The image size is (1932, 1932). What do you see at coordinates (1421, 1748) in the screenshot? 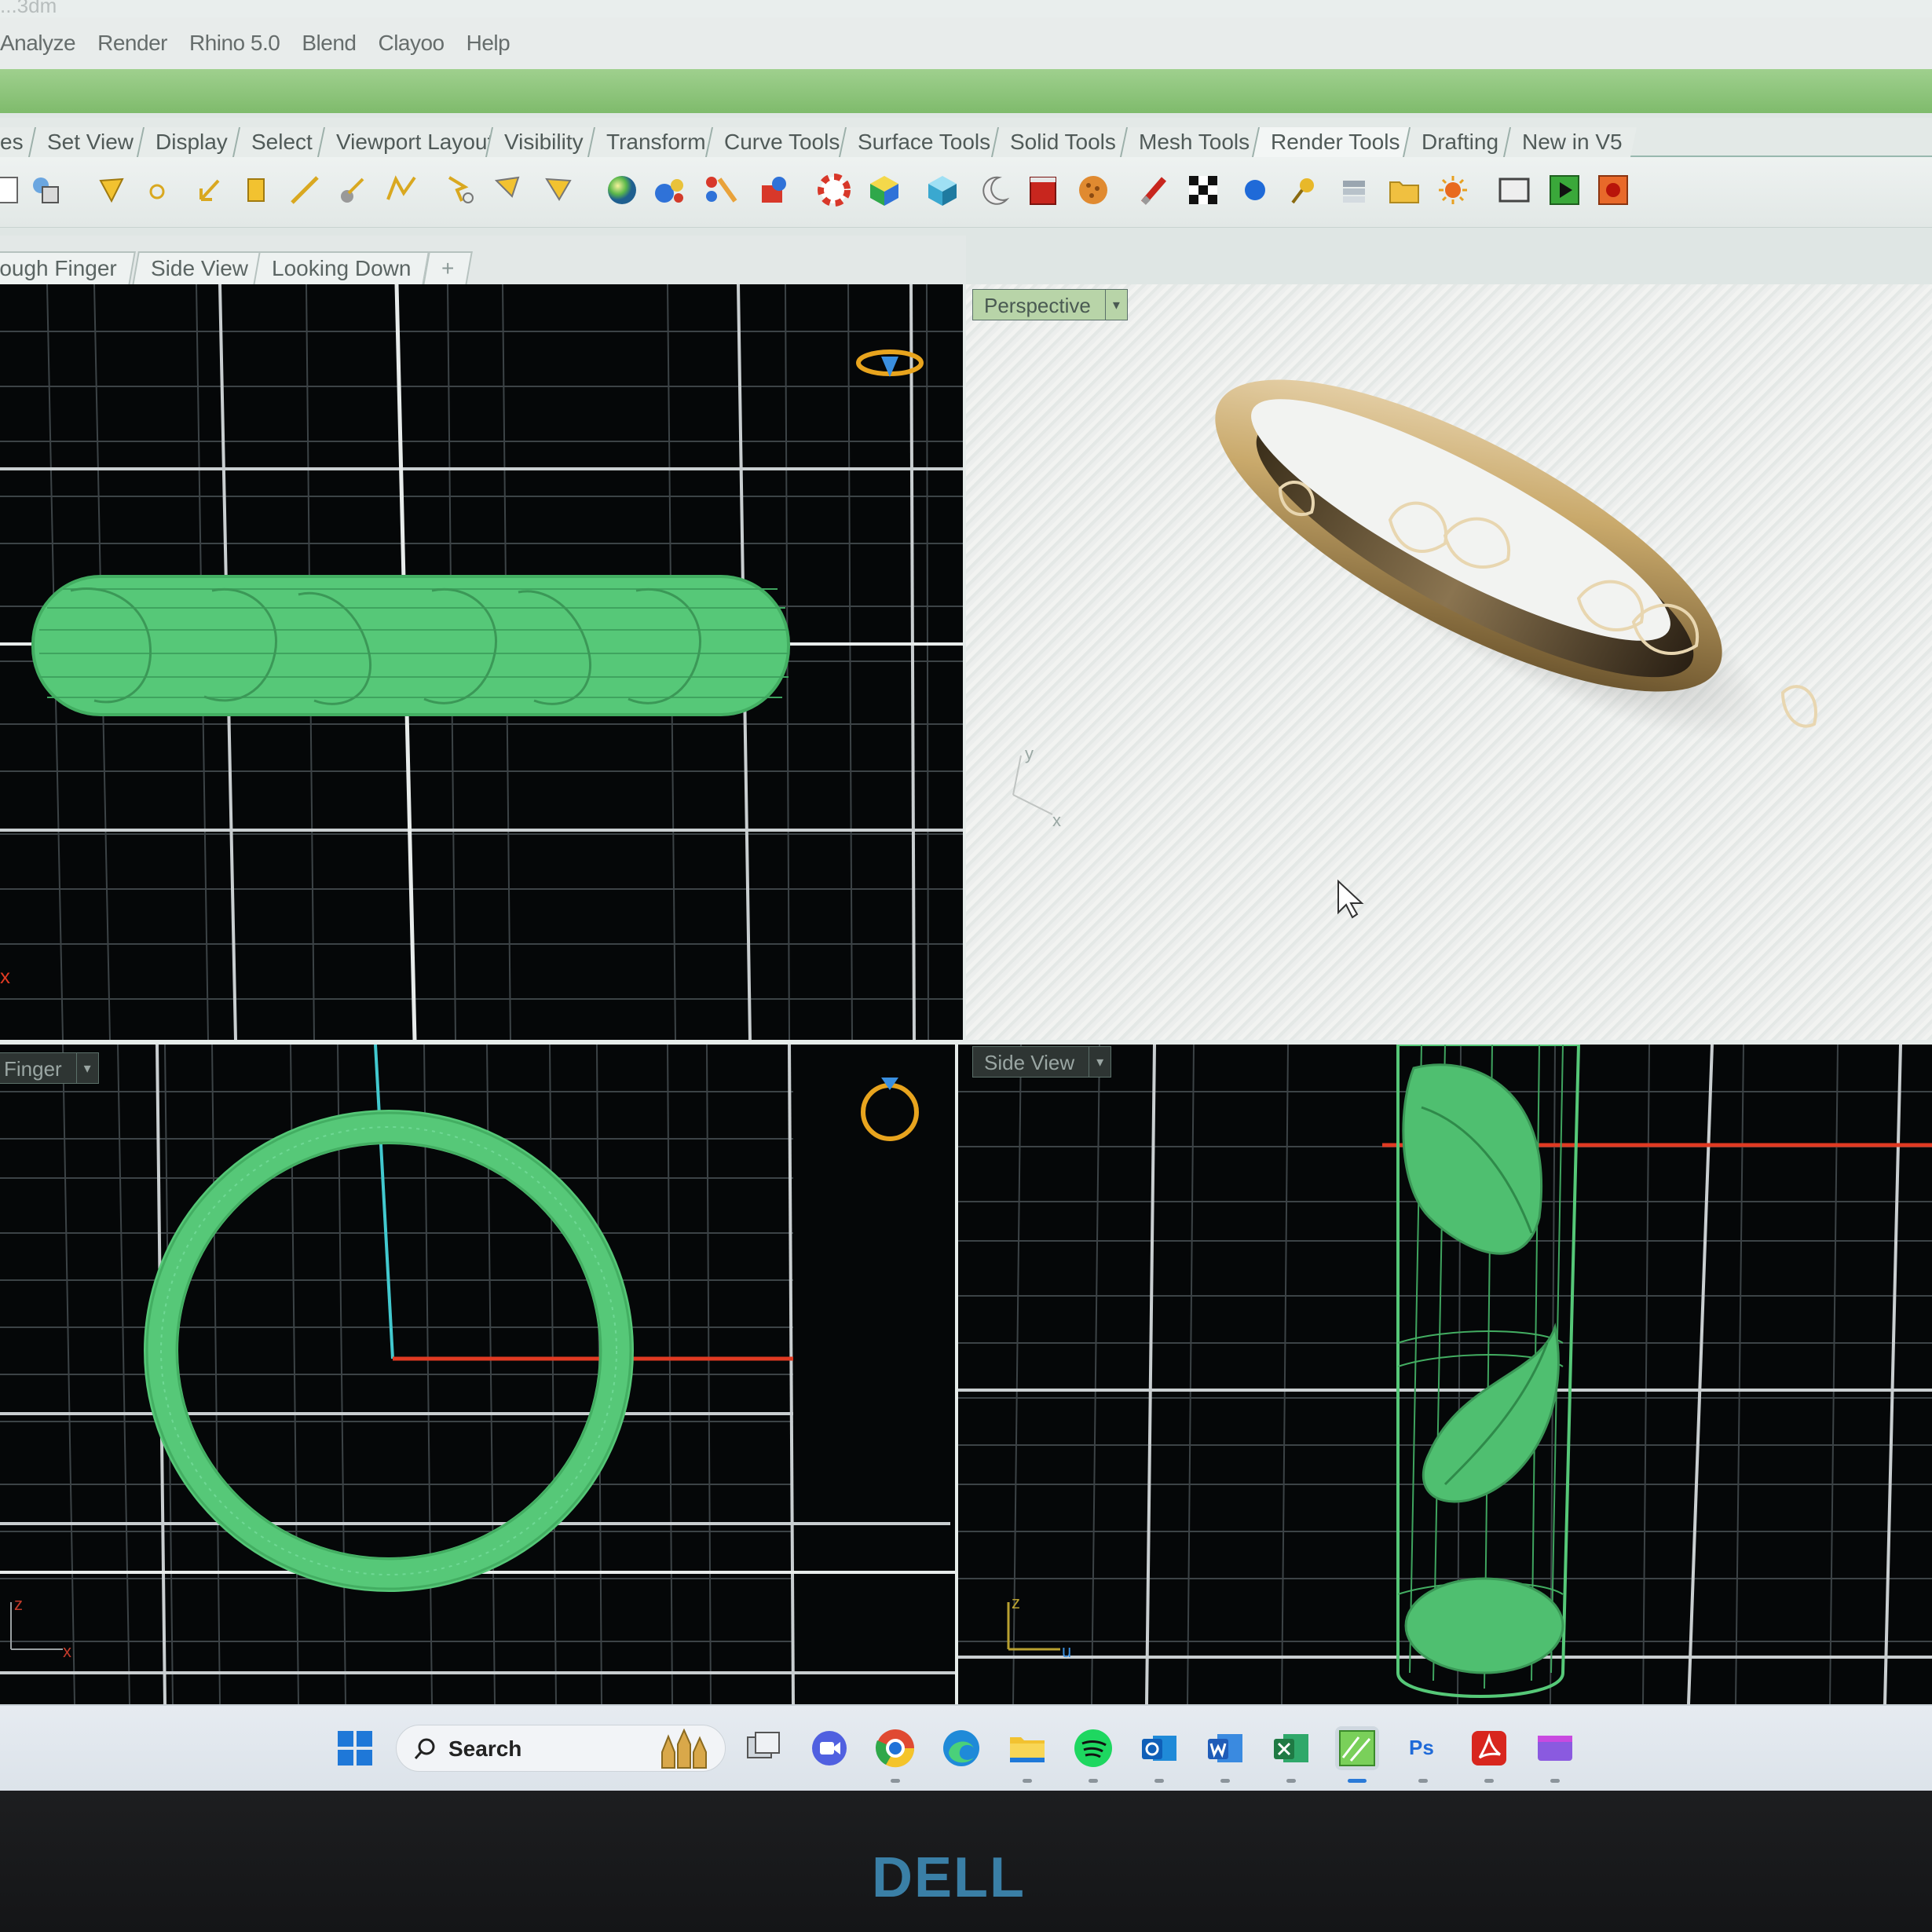
I see `svg-text: Ps` at bounding box center [1421, 1748].